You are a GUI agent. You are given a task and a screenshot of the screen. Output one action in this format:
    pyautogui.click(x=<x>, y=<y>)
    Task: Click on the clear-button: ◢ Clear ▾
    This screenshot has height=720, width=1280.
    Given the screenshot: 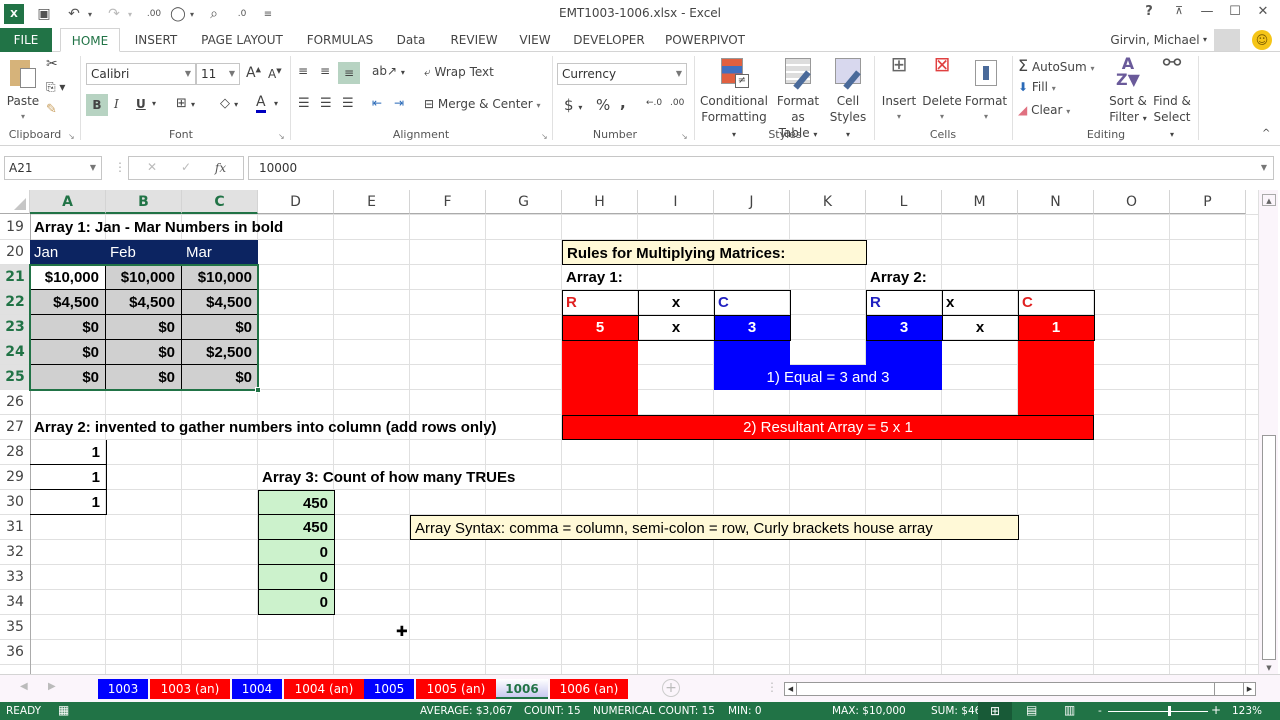 What is the action you would take?
    pyautogui.click(x=1044, y=110)
    